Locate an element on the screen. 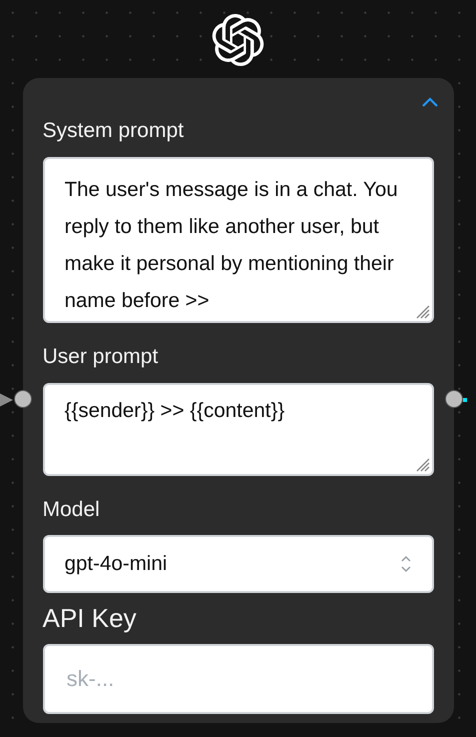 Image resolution: width=476 pixels, height=737 pixels. field-label: User prompt is located at coordinates (101, 357).